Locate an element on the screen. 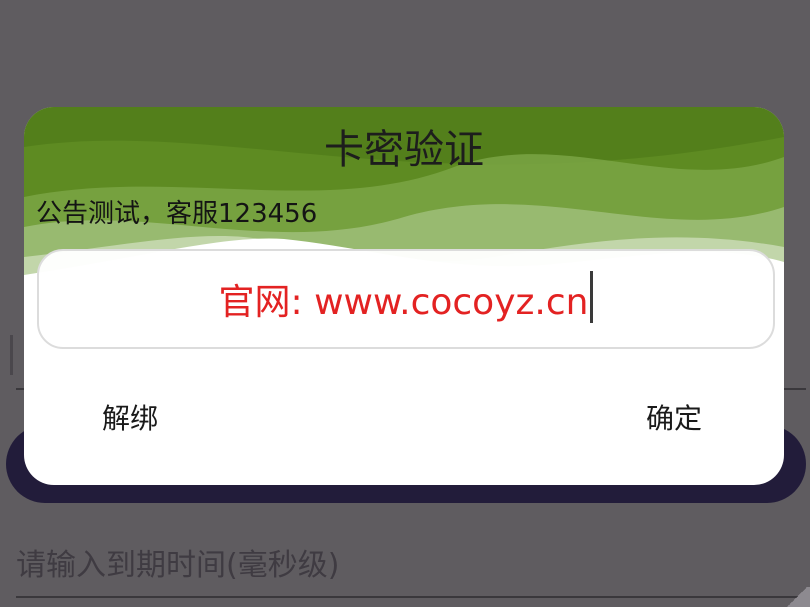 Image resolution: width=810 pixels, height=607 pixels. corner-indicator is located at coordinates (797, 597).